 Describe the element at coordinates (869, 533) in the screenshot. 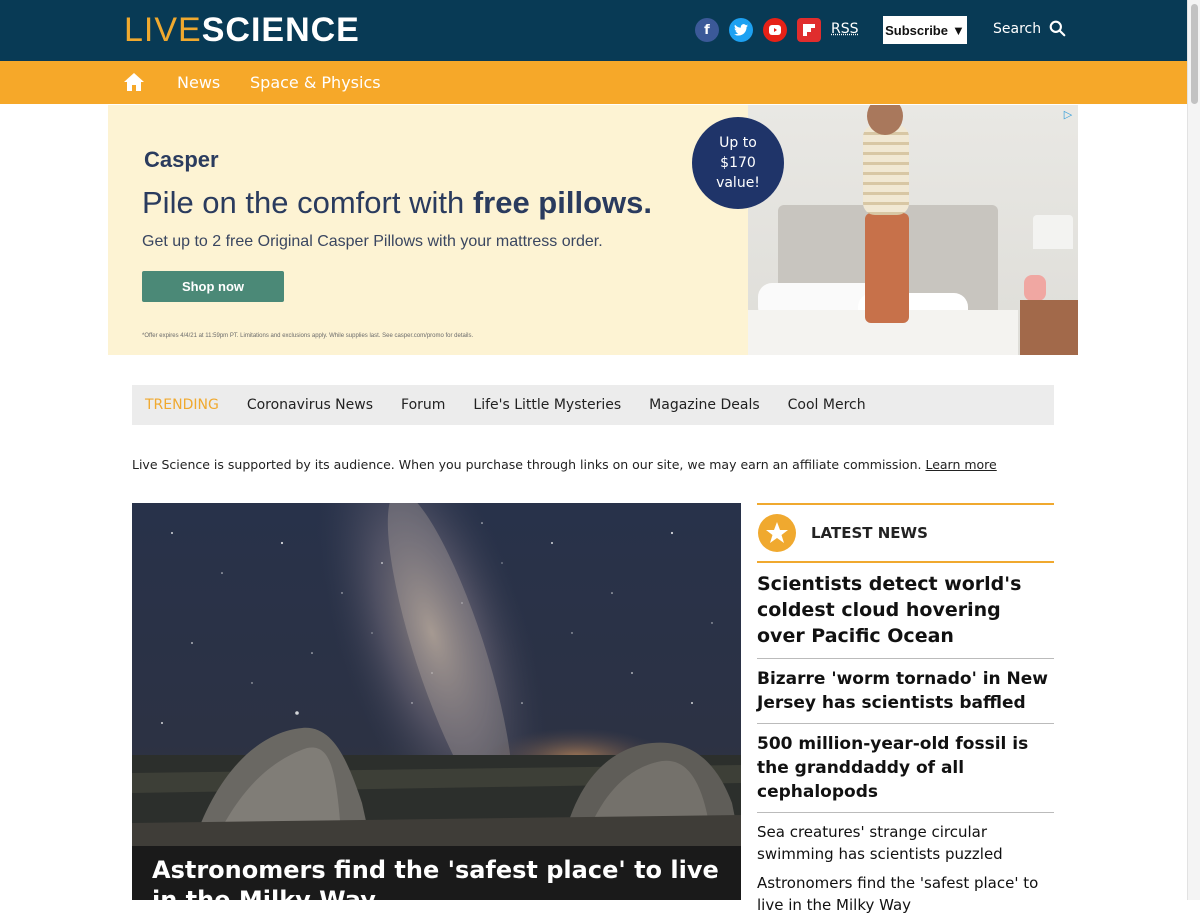

I see `latest-news-label: LATEST NEWS` at that location.